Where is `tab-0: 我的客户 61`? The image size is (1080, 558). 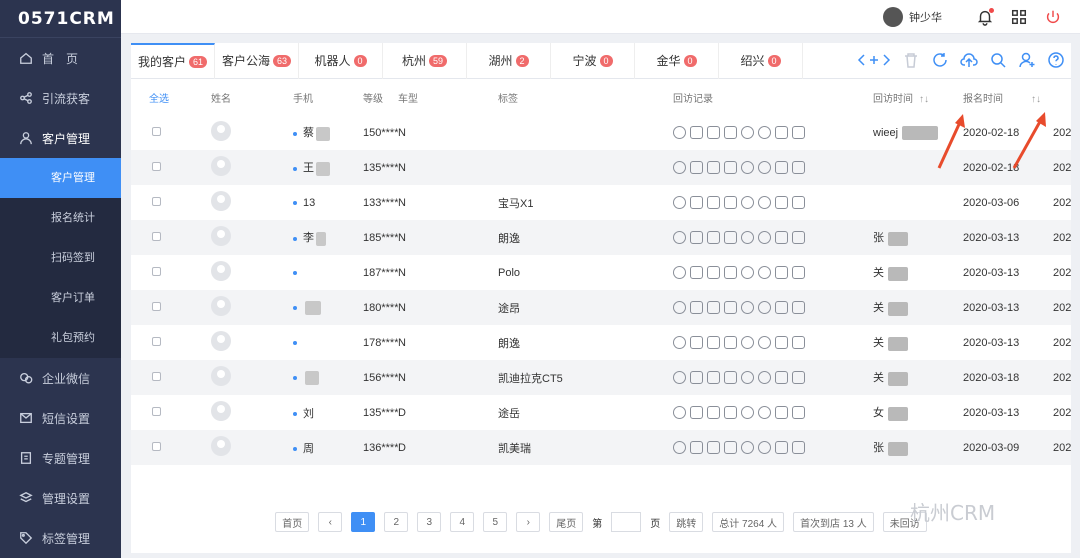
tab-0: 我的客户 61 is located at coordinates (173, 60).